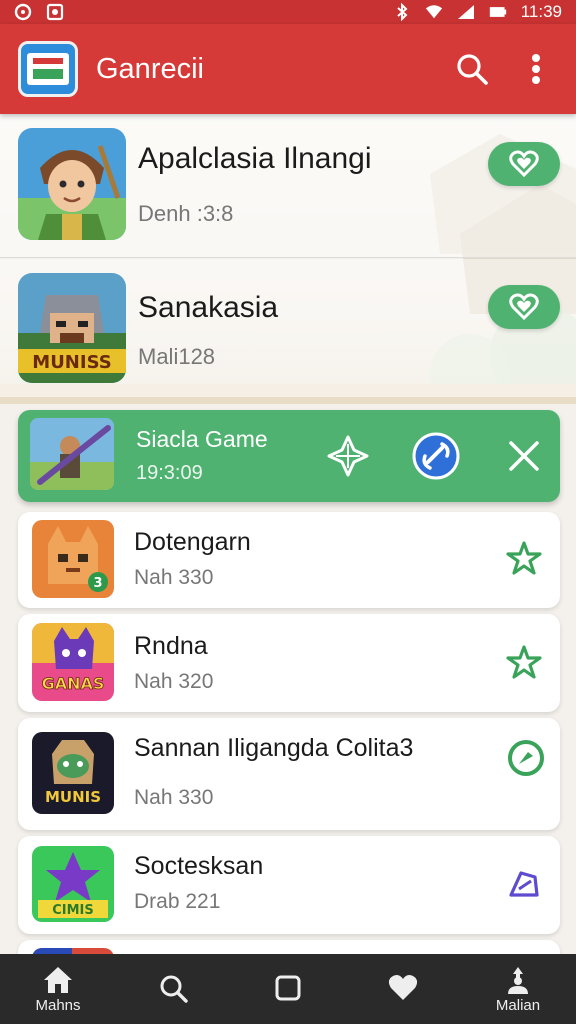  What do you see at coordinates (289, 663) in the screenshot?
I see `list-item: GANAS Rndna Nah 320` at bounding box center [289, 663].